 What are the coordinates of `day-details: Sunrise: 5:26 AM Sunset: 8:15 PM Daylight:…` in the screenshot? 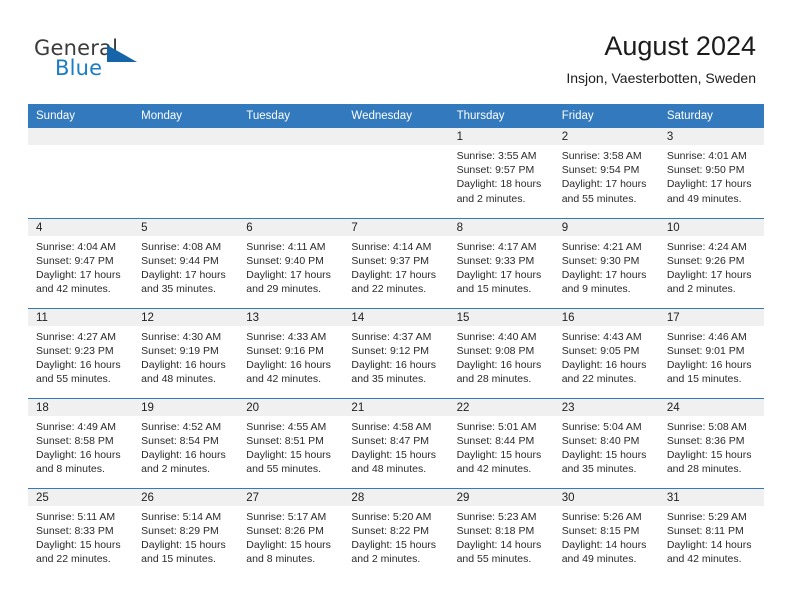 It's located at (606, 536).